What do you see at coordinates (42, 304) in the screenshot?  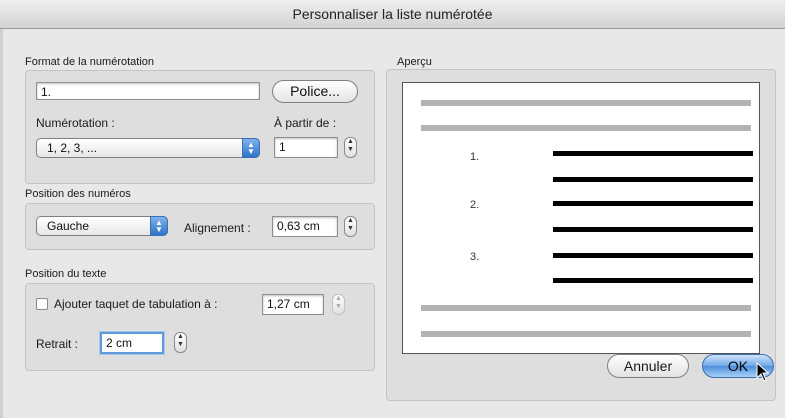 I see `add-tab-checkbox` at bounding box center [42, 304].